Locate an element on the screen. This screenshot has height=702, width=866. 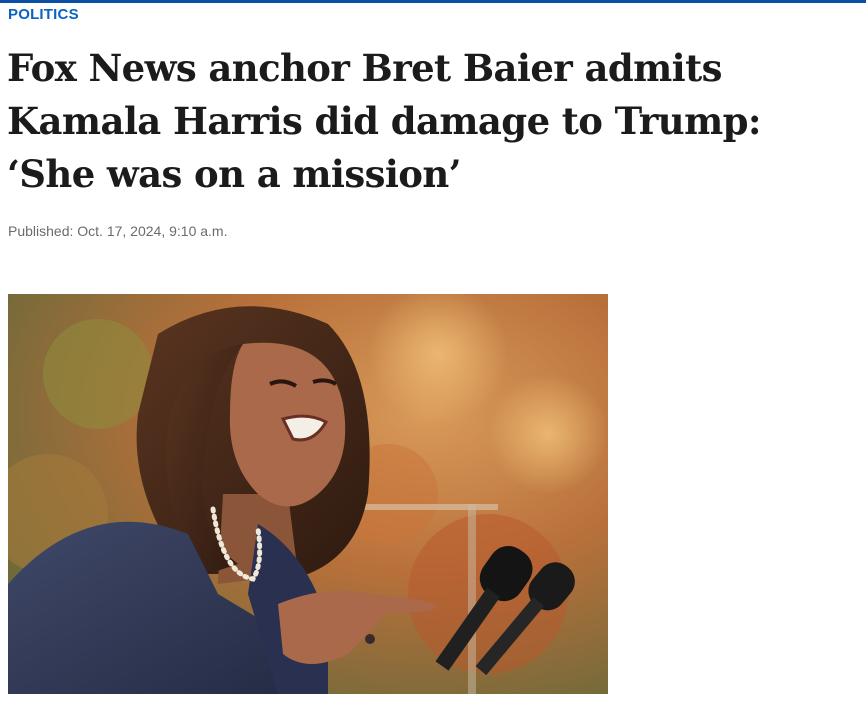
top-accent-rule is located at coordinates (433, 1).